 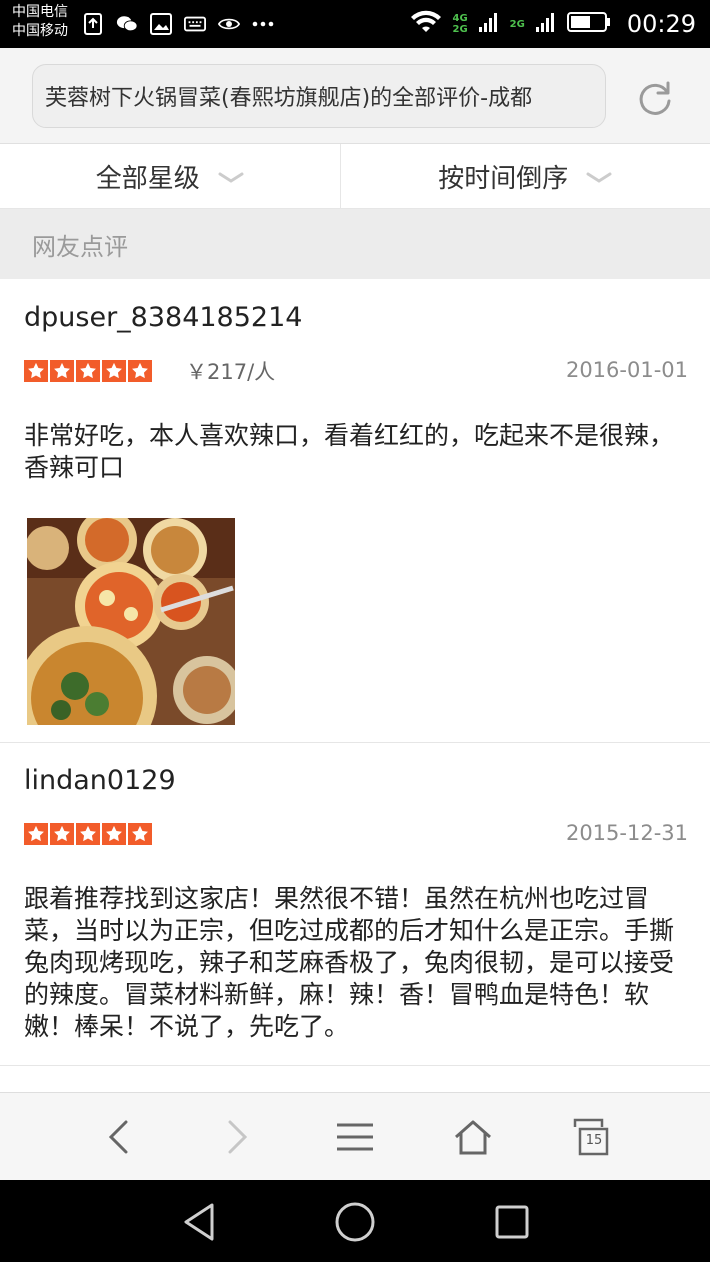 I want to click on eye-icon, so click(x=229, y=24).